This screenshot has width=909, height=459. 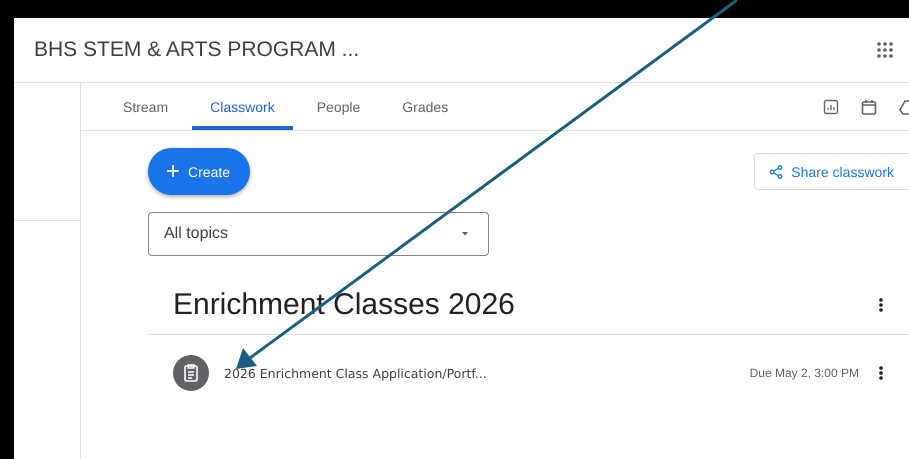 What do you see at coordinates (831, 171) in the screenshot?
I see `share-classwork-button: Share classwork` at bounding box center [831, 171].